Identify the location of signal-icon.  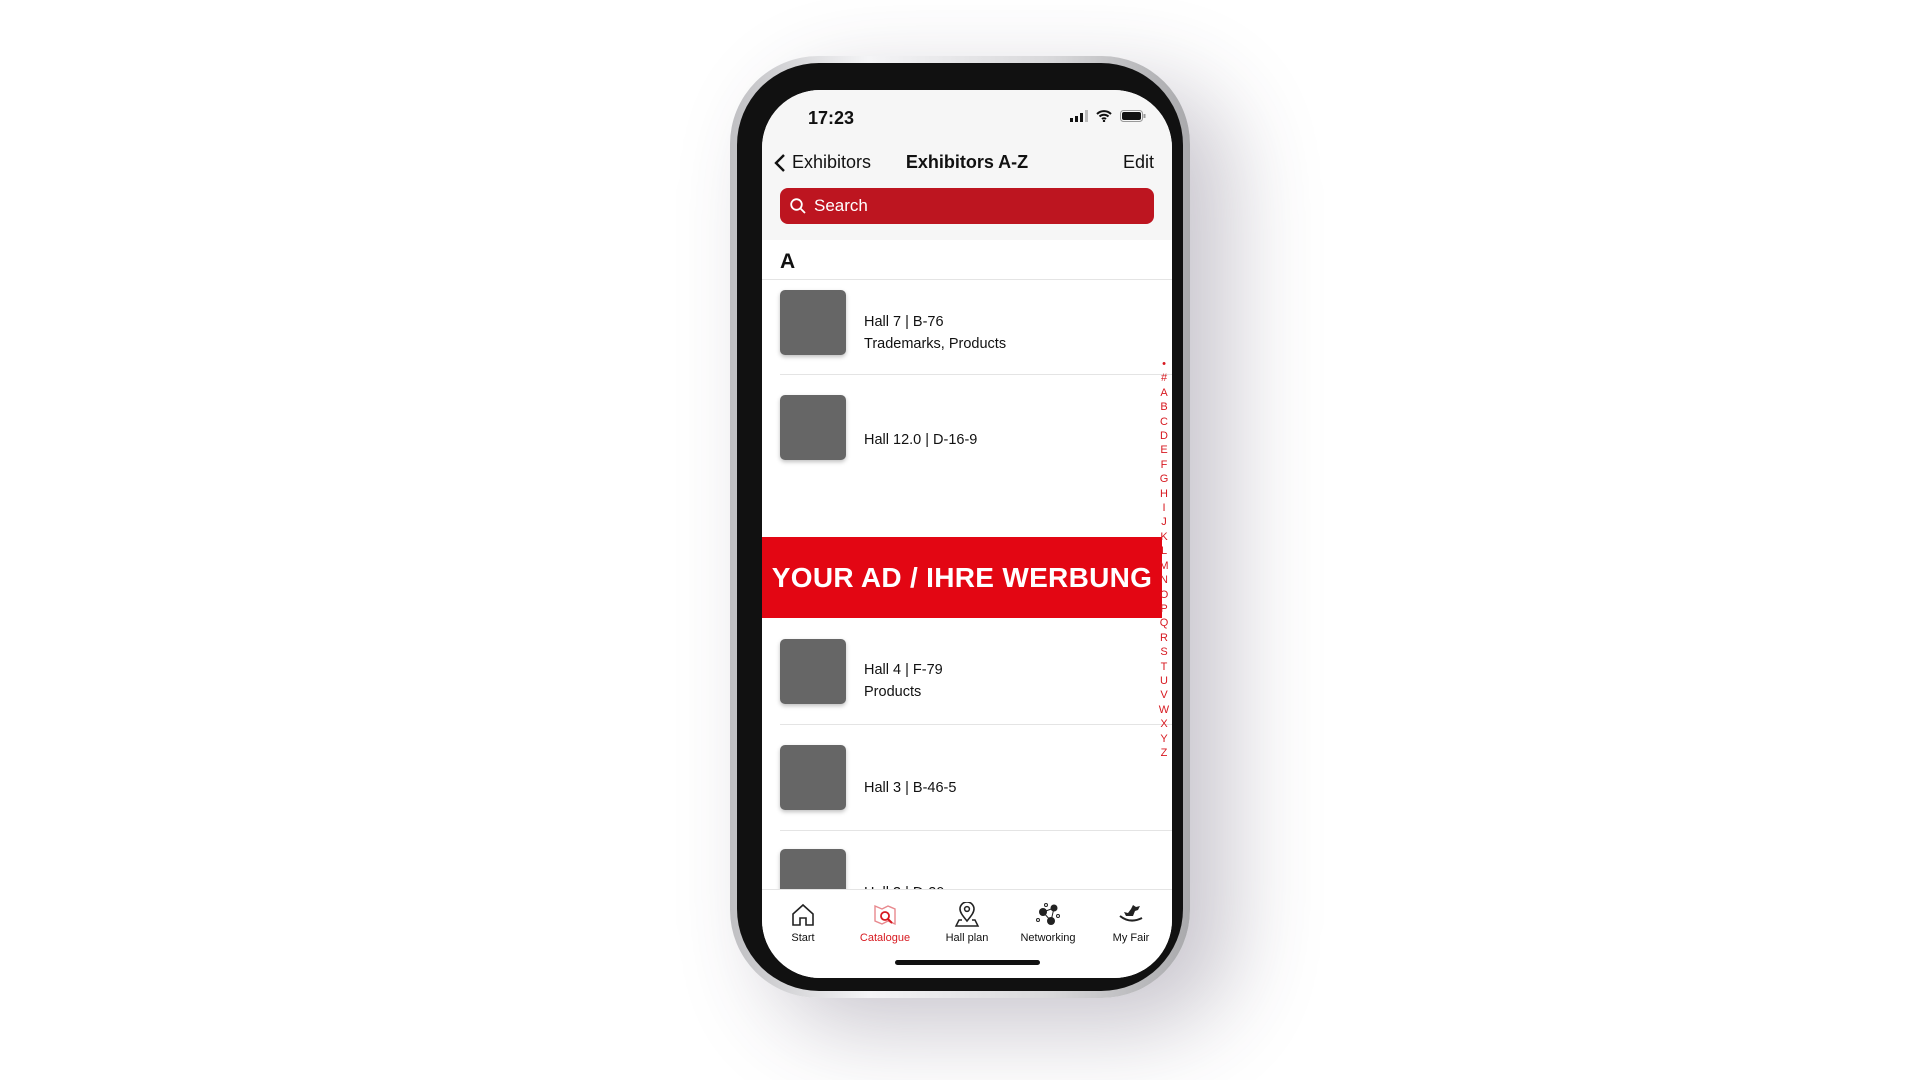
(1079, 116).